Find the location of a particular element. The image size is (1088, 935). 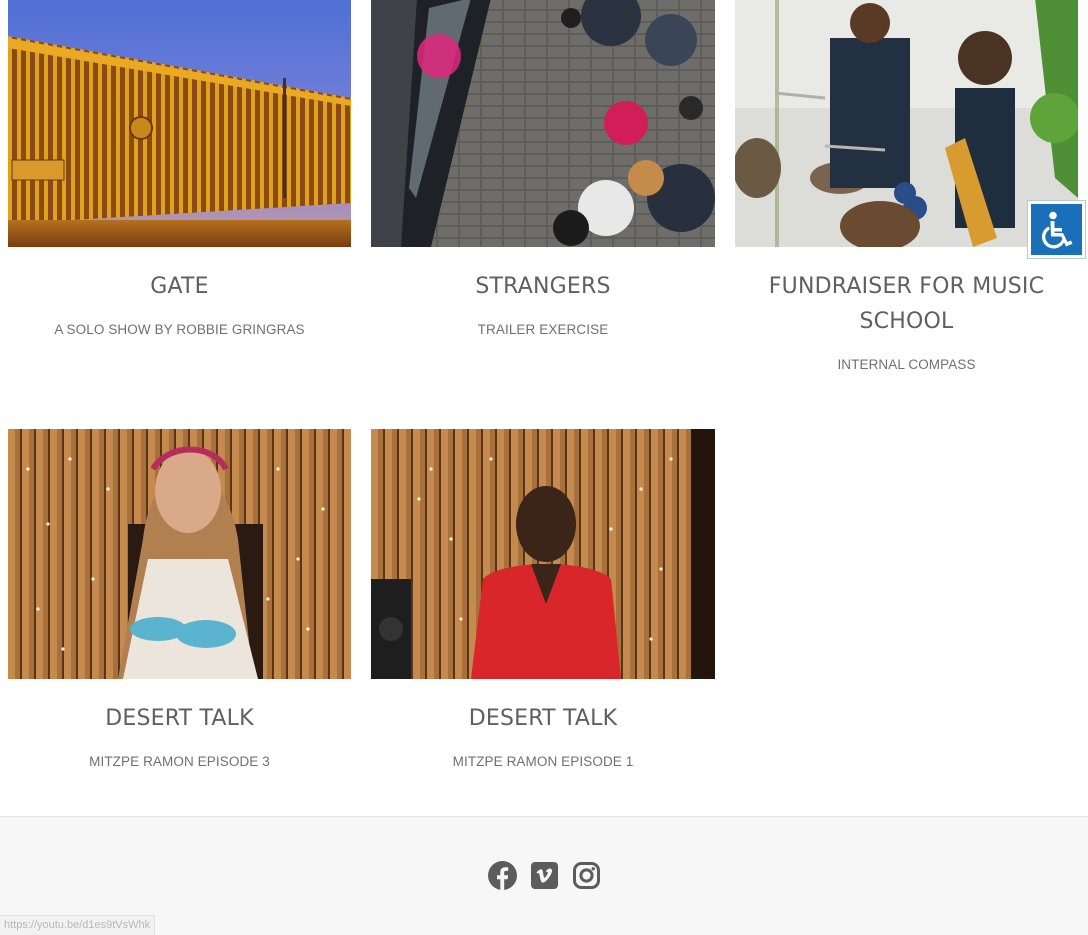

project-card-desert-talk-1: DESERT TALK MITZPE RAMON EPISODE 1 is located at coordinates (543, 600).